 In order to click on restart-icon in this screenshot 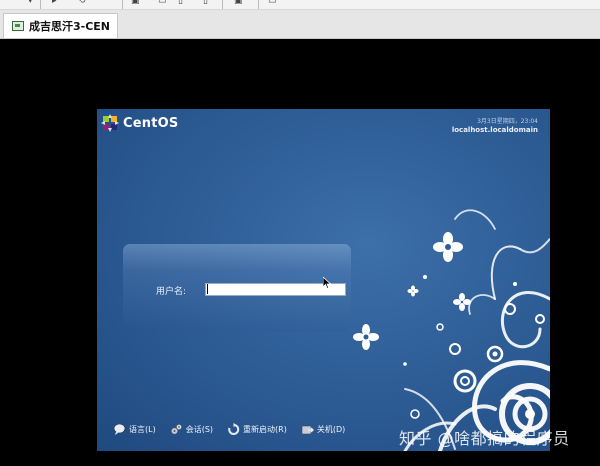, I will do `click(234, 429)`.